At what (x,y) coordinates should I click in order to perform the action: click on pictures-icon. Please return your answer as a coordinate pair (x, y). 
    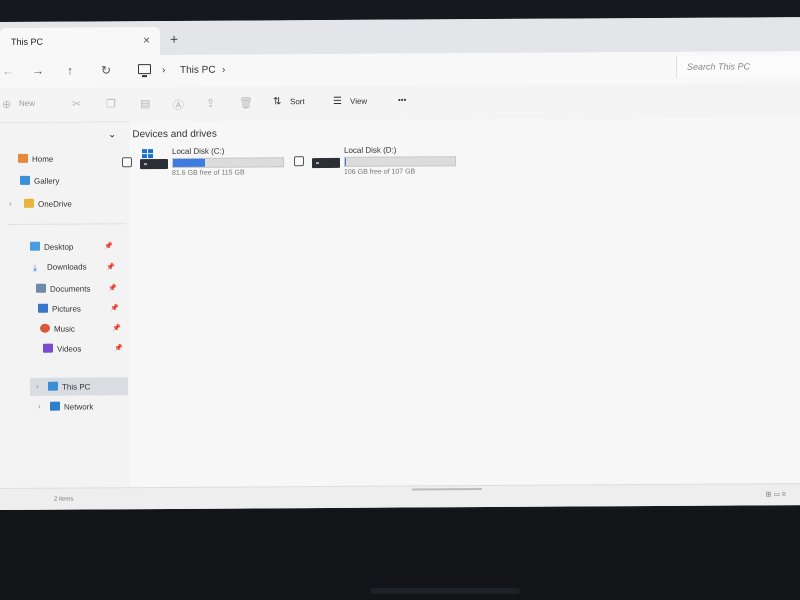
    Looking at the image, I should click on (43, 308).